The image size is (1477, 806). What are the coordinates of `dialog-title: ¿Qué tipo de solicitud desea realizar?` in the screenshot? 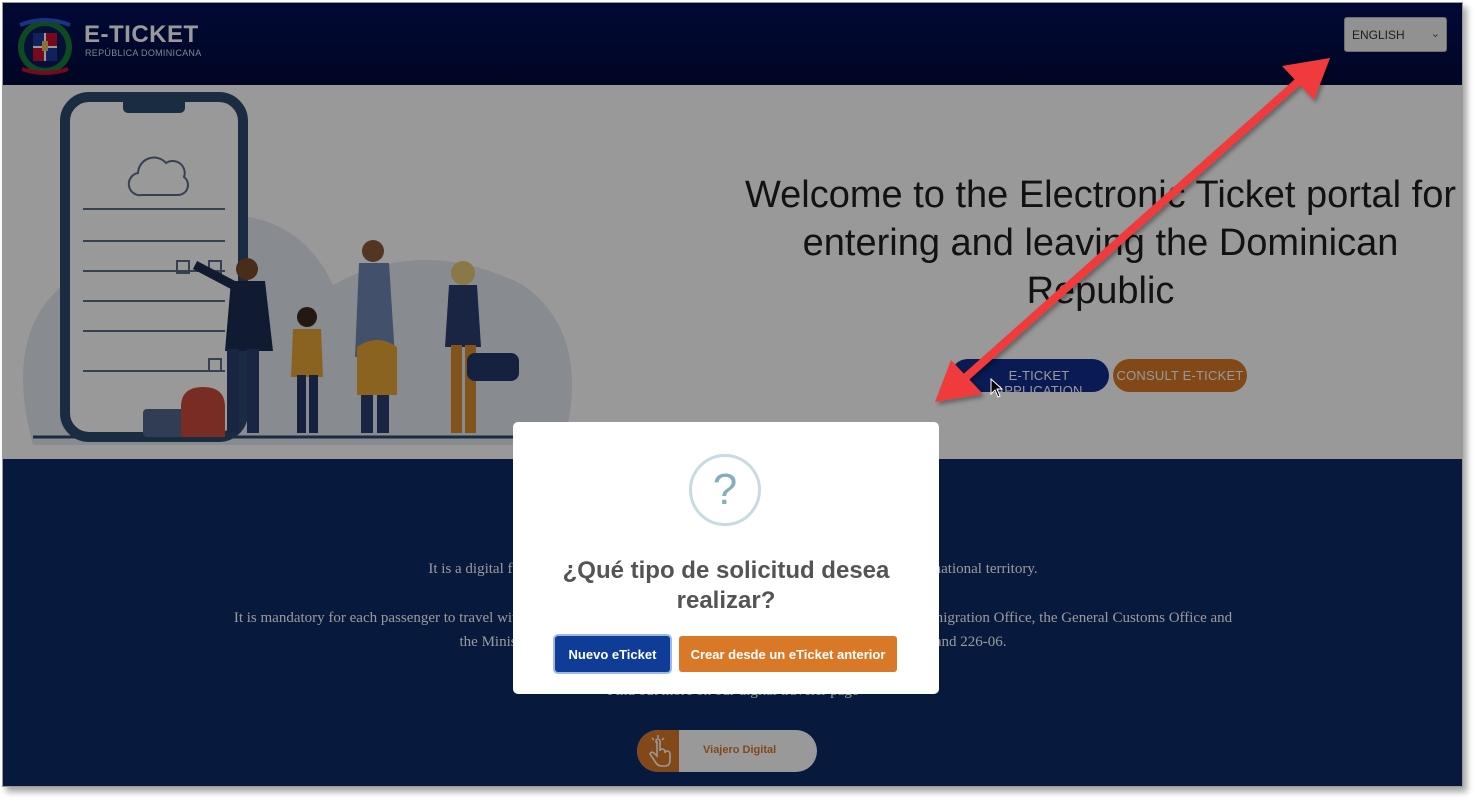 It's located at (726, 585).